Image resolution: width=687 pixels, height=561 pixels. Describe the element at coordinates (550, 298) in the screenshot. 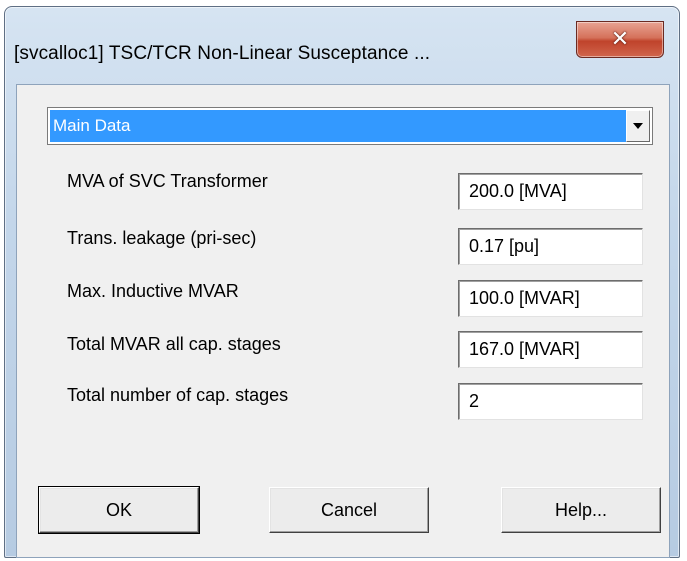

I see `max-inductive-mvar-field: 100.0 [MVAR]` at that location.